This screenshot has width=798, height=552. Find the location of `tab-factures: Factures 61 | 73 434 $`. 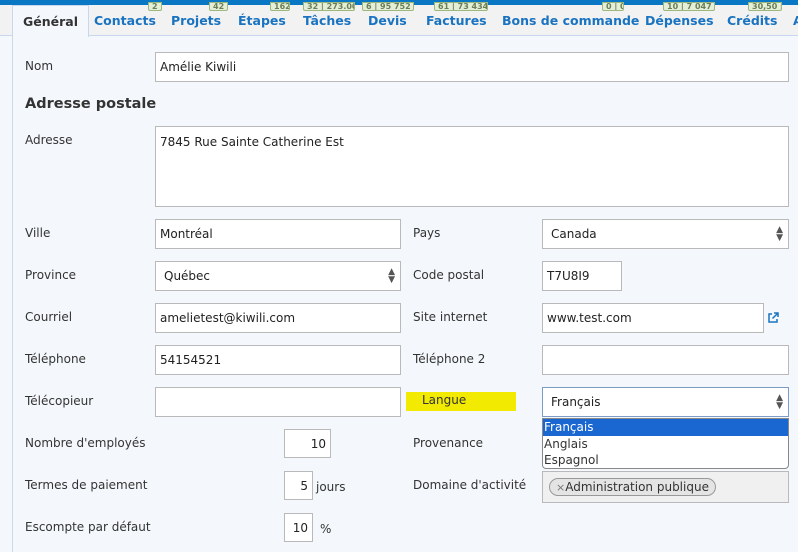

tab-factures: Factures 61 | 73 434 $ is located at coordinates (457, 19).